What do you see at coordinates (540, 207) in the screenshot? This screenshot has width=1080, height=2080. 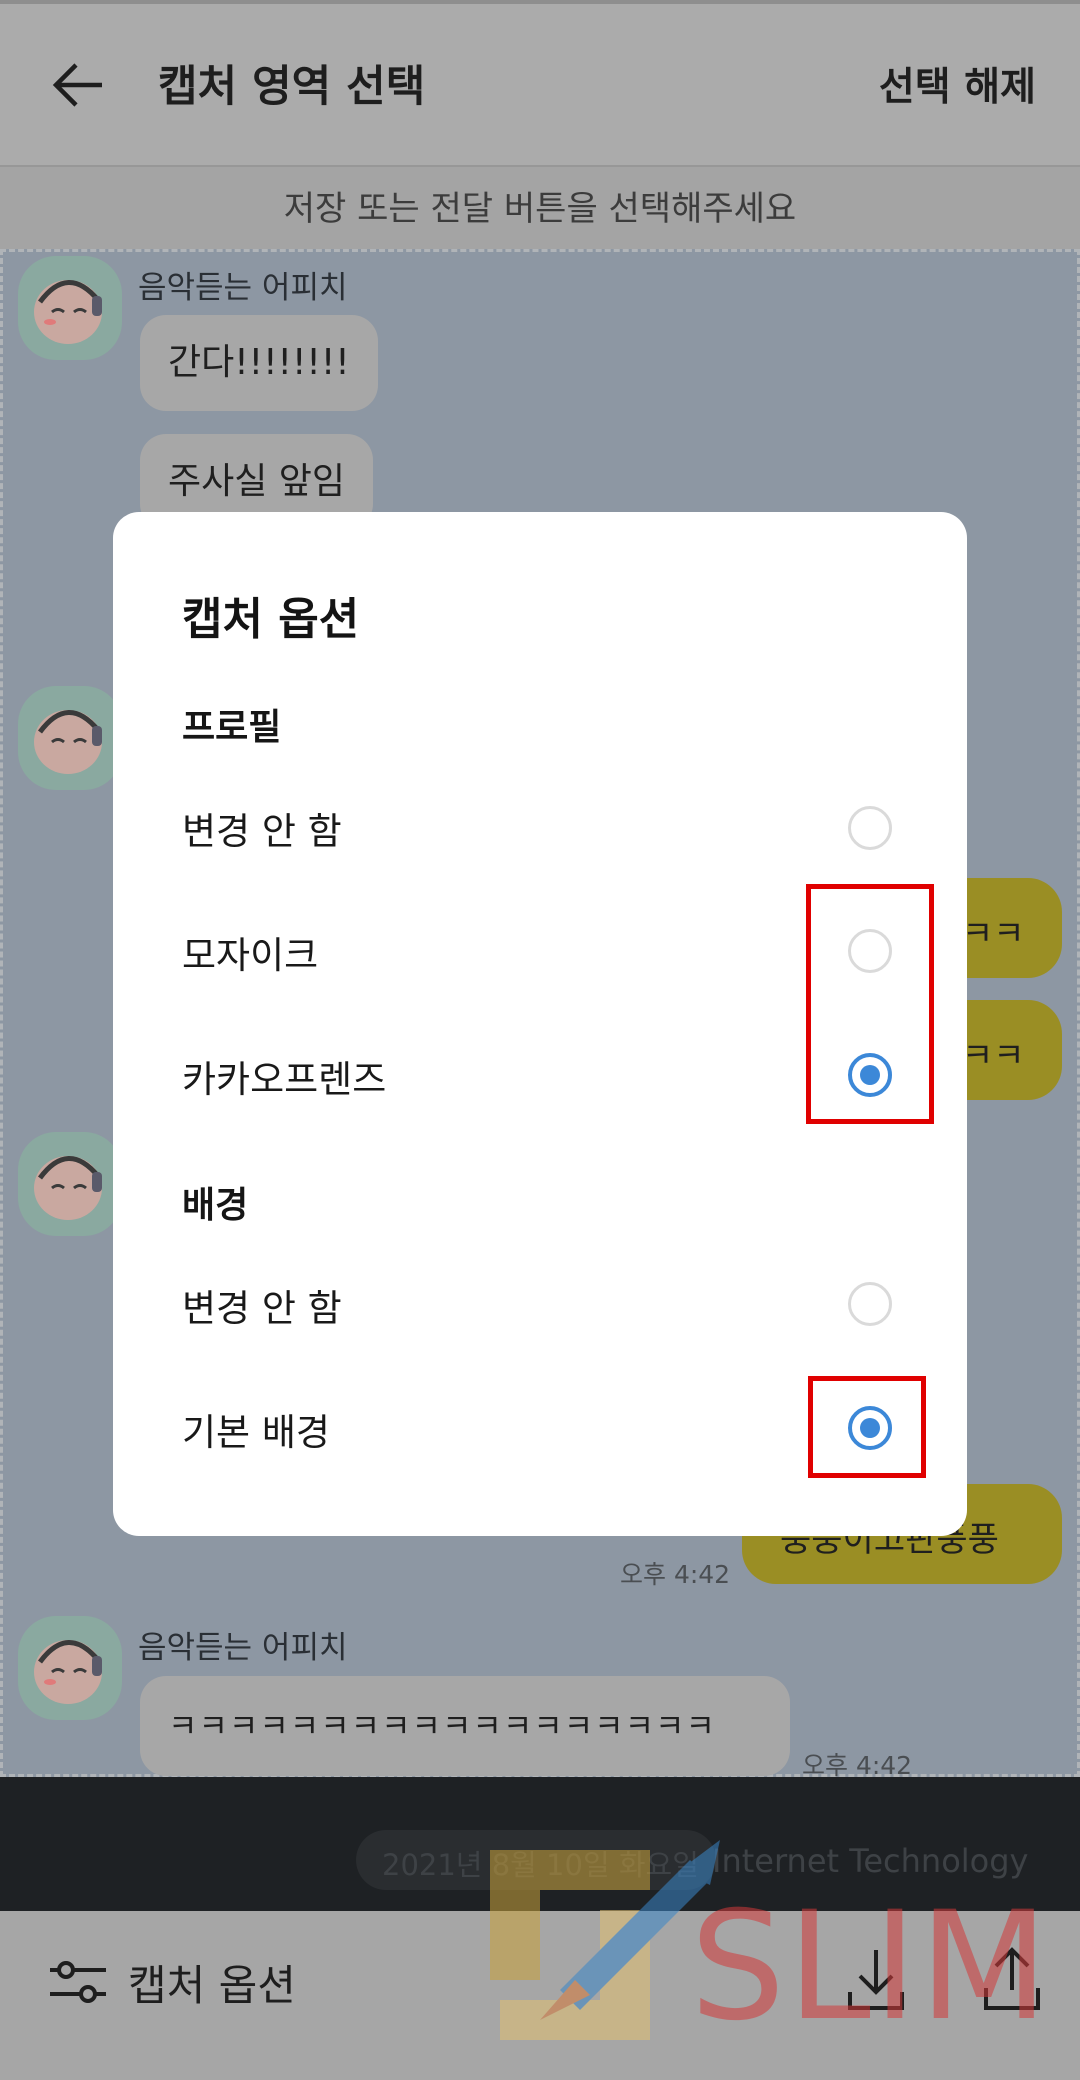 I see `instruction-banner: 저장 또는 전달 버튼을 선택해주세요` at bounding box center [540, 207].